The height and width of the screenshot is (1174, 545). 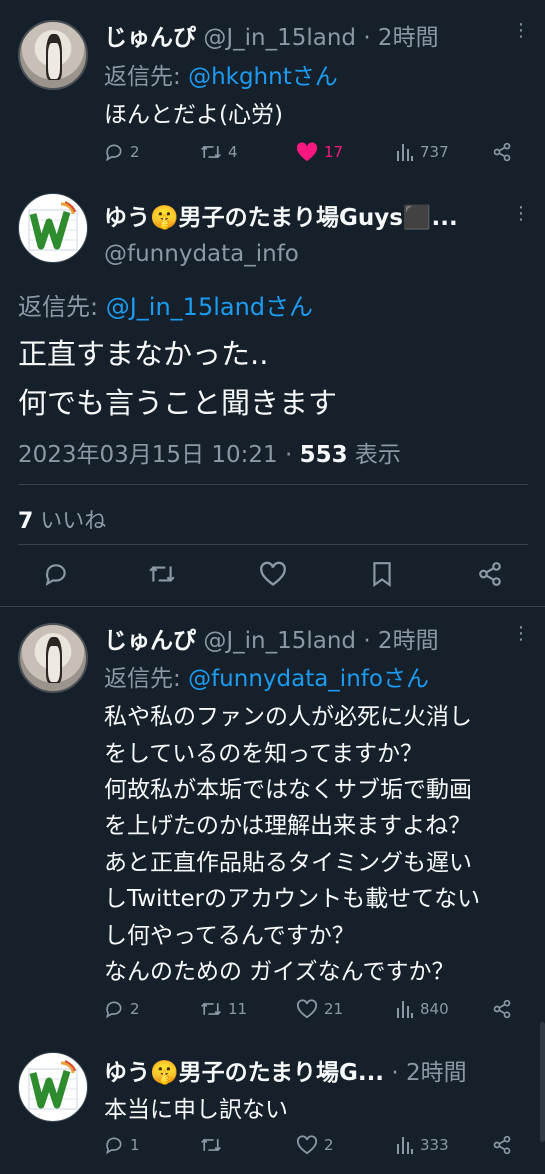 What do you see at coordinates (135, 1145) in the screenshot?
I see `reply-count: 1` at bounding box center [135, 1145].